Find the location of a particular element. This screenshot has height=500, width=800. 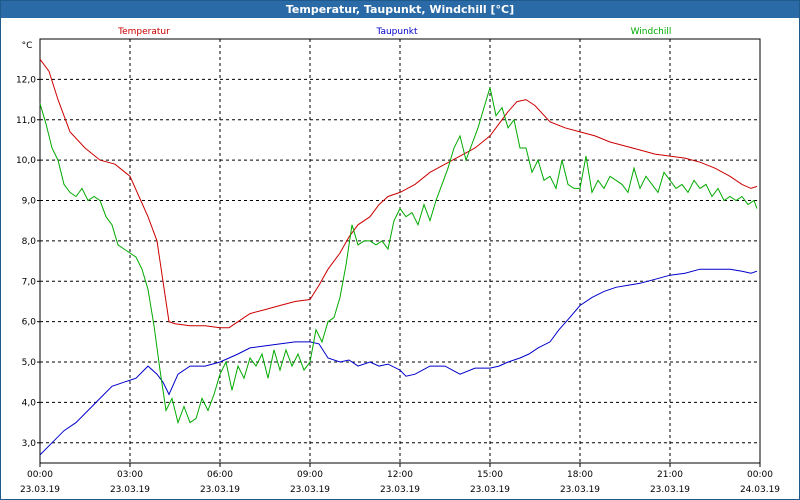

x-tick-time-label: 12:00 is located at coordinates (400, 475).